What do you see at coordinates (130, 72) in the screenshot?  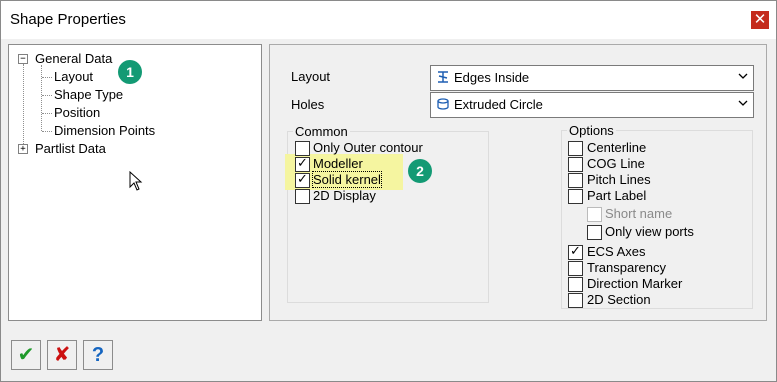 I see `step-badge-1: 1` at bounding box center [130, 72].